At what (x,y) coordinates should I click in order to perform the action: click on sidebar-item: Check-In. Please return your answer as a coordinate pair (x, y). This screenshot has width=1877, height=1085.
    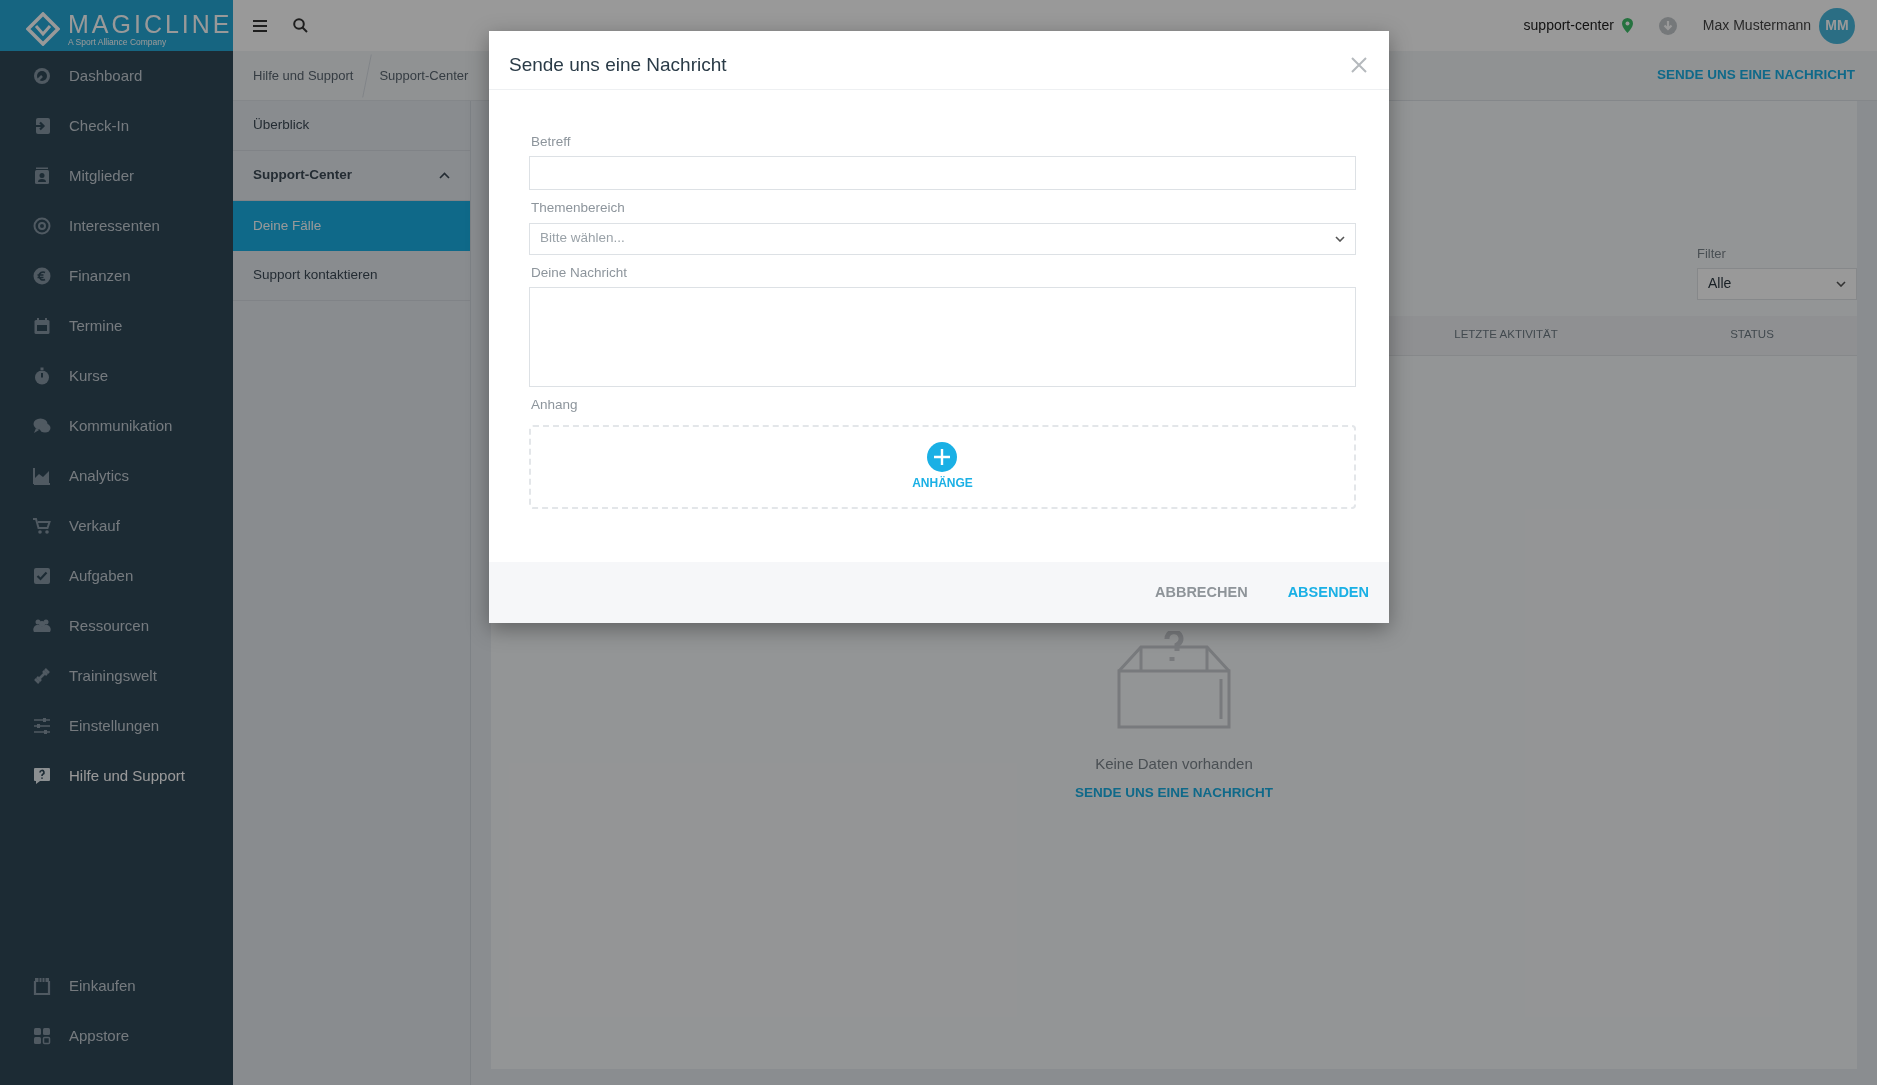
    Looking at the image, I should click on (116, 126).